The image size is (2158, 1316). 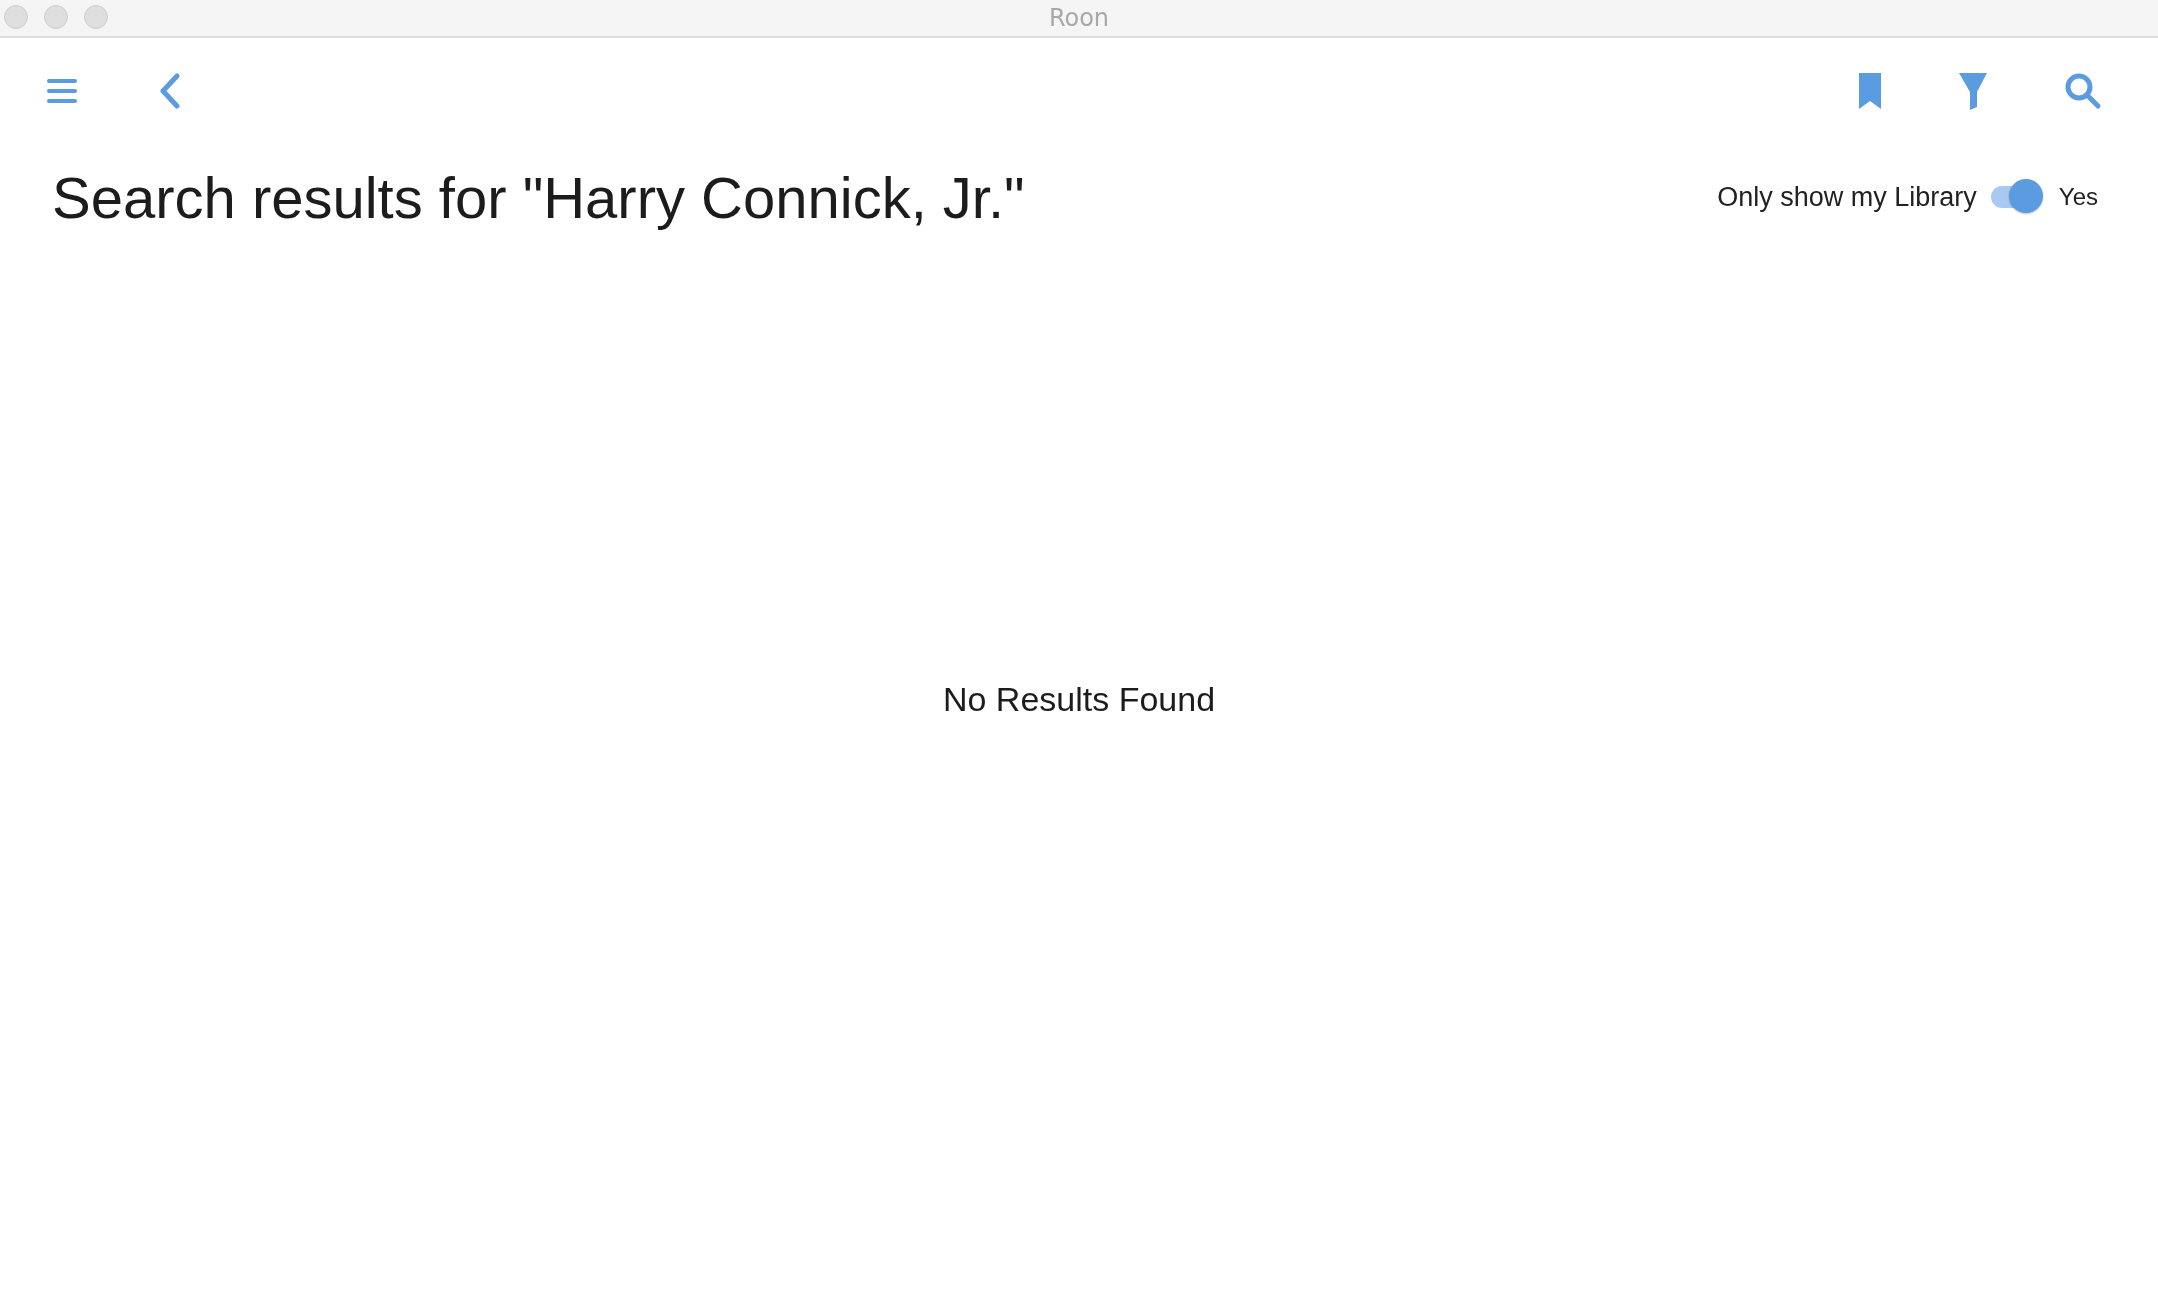 What do you see at coordinates (62, 91) in the screenshot?
I see `menu-icon` at bounding box center [62, 91].